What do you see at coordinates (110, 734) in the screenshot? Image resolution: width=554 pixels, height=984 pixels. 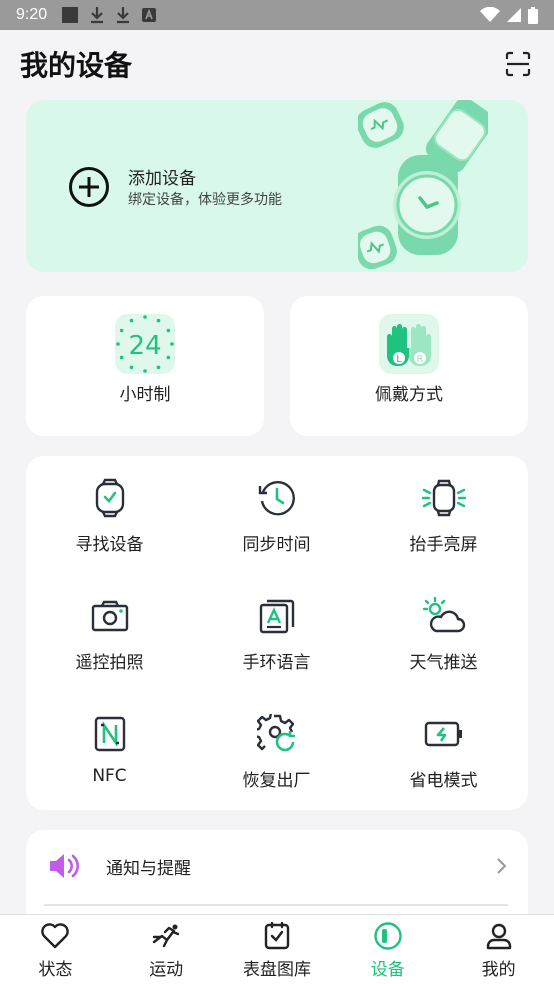 I see `nfc-icon` at bounding box center [110, 734].